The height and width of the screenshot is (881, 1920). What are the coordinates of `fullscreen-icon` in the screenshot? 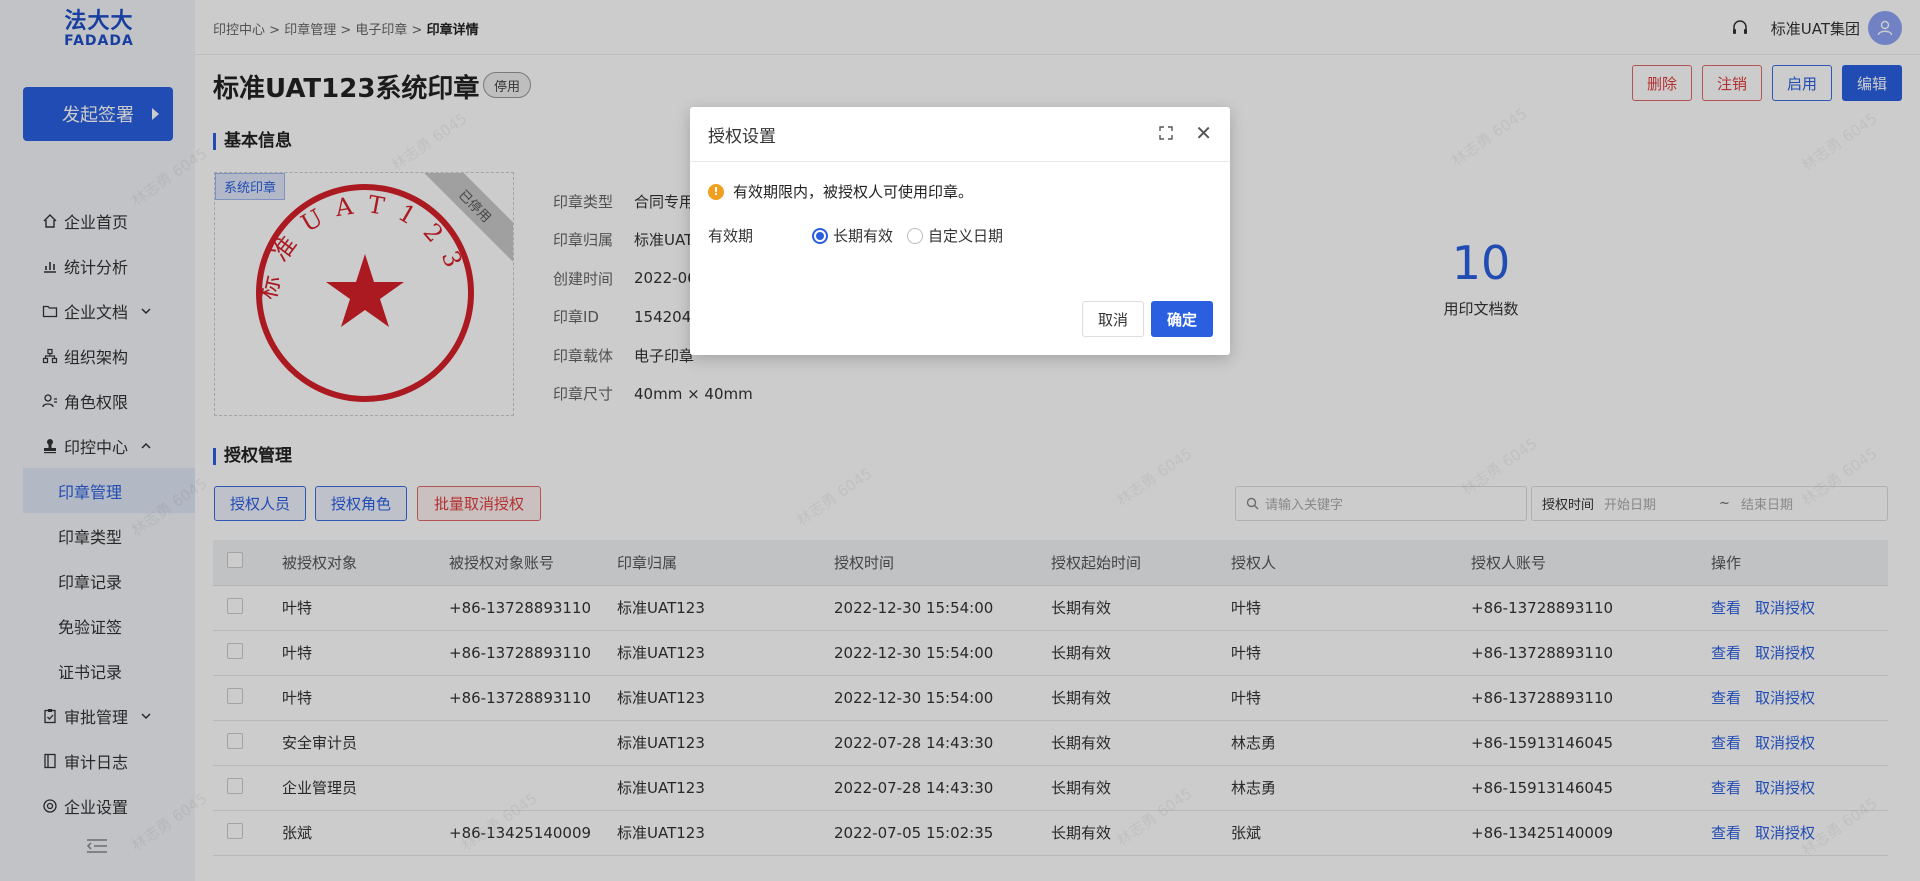 It's located at (1166, 133).